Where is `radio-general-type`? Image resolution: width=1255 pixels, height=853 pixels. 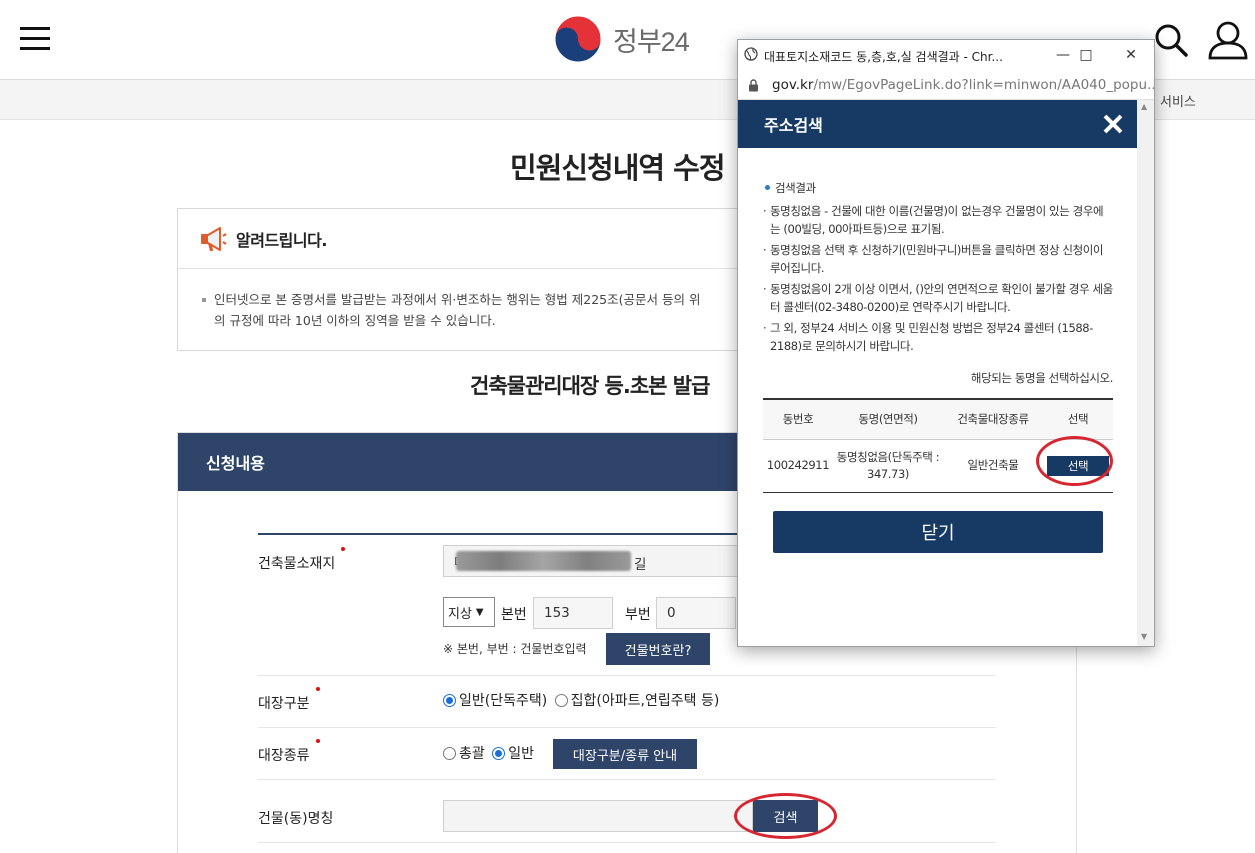
radio-general-type is located at coordinates (499, 753).